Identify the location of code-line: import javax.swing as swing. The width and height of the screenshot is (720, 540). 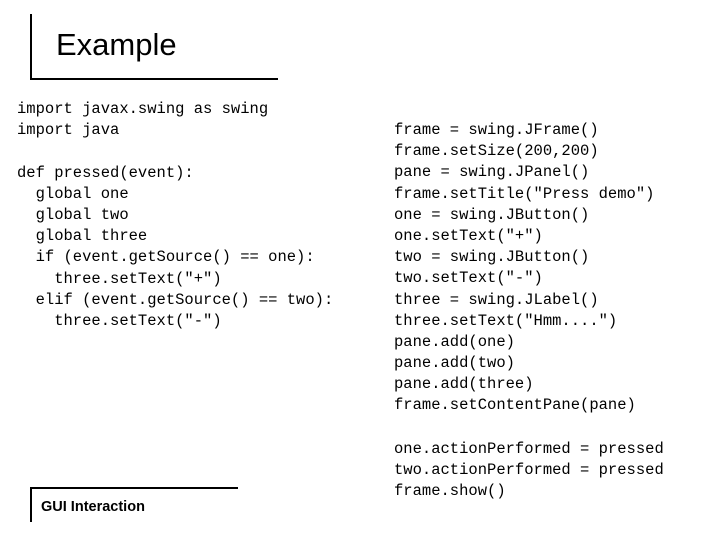
(143, 109).